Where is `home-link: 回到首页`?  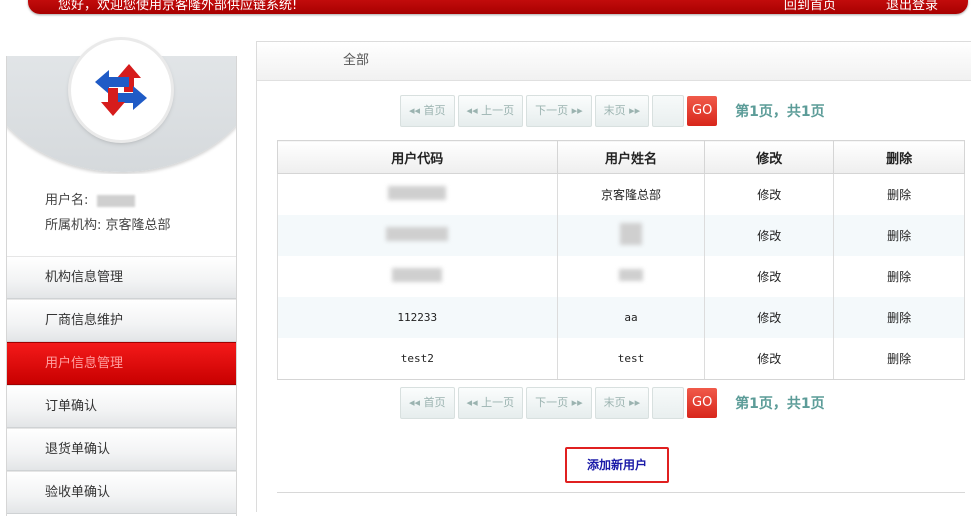 home-link: 回到首页 is located at coordinates (810, 6).